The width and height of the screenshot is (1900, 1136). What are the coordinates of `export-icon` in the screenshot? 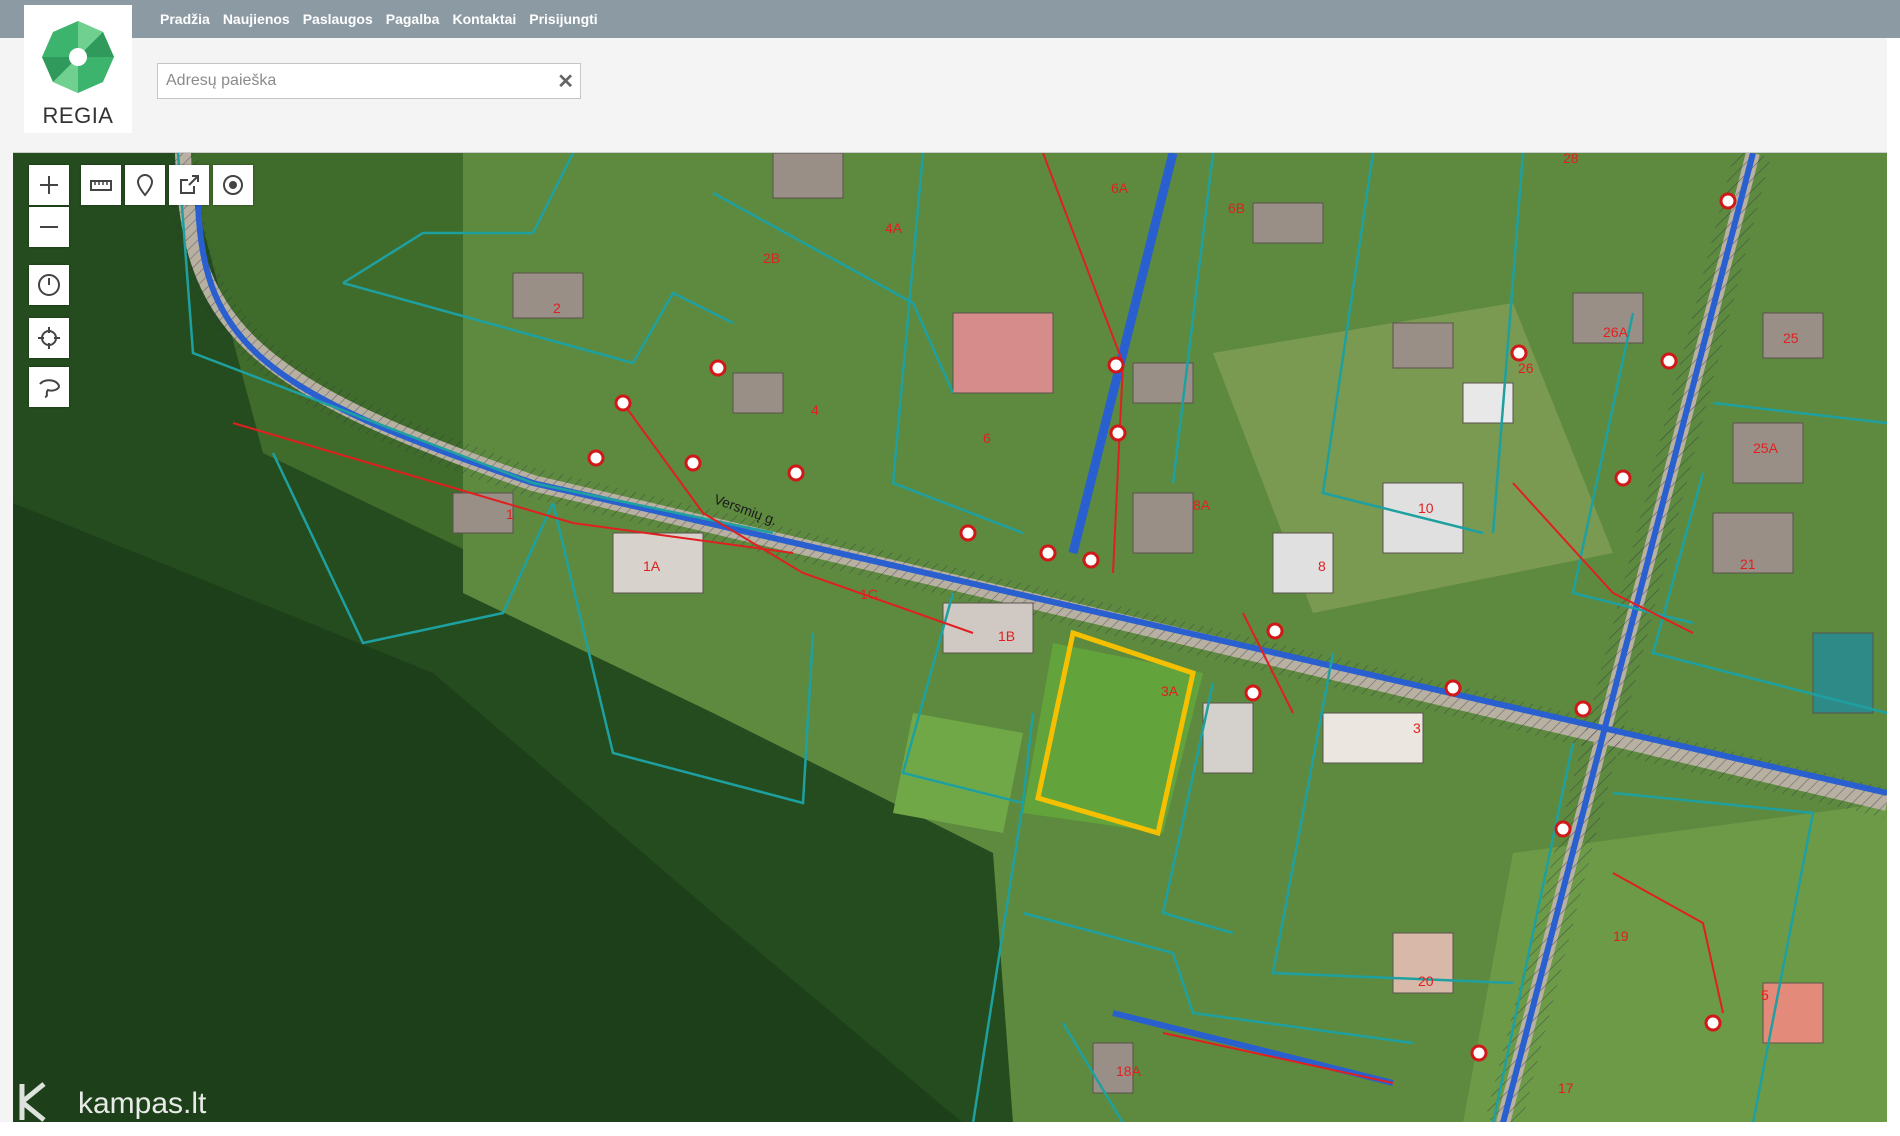 It's located at (189, 184).